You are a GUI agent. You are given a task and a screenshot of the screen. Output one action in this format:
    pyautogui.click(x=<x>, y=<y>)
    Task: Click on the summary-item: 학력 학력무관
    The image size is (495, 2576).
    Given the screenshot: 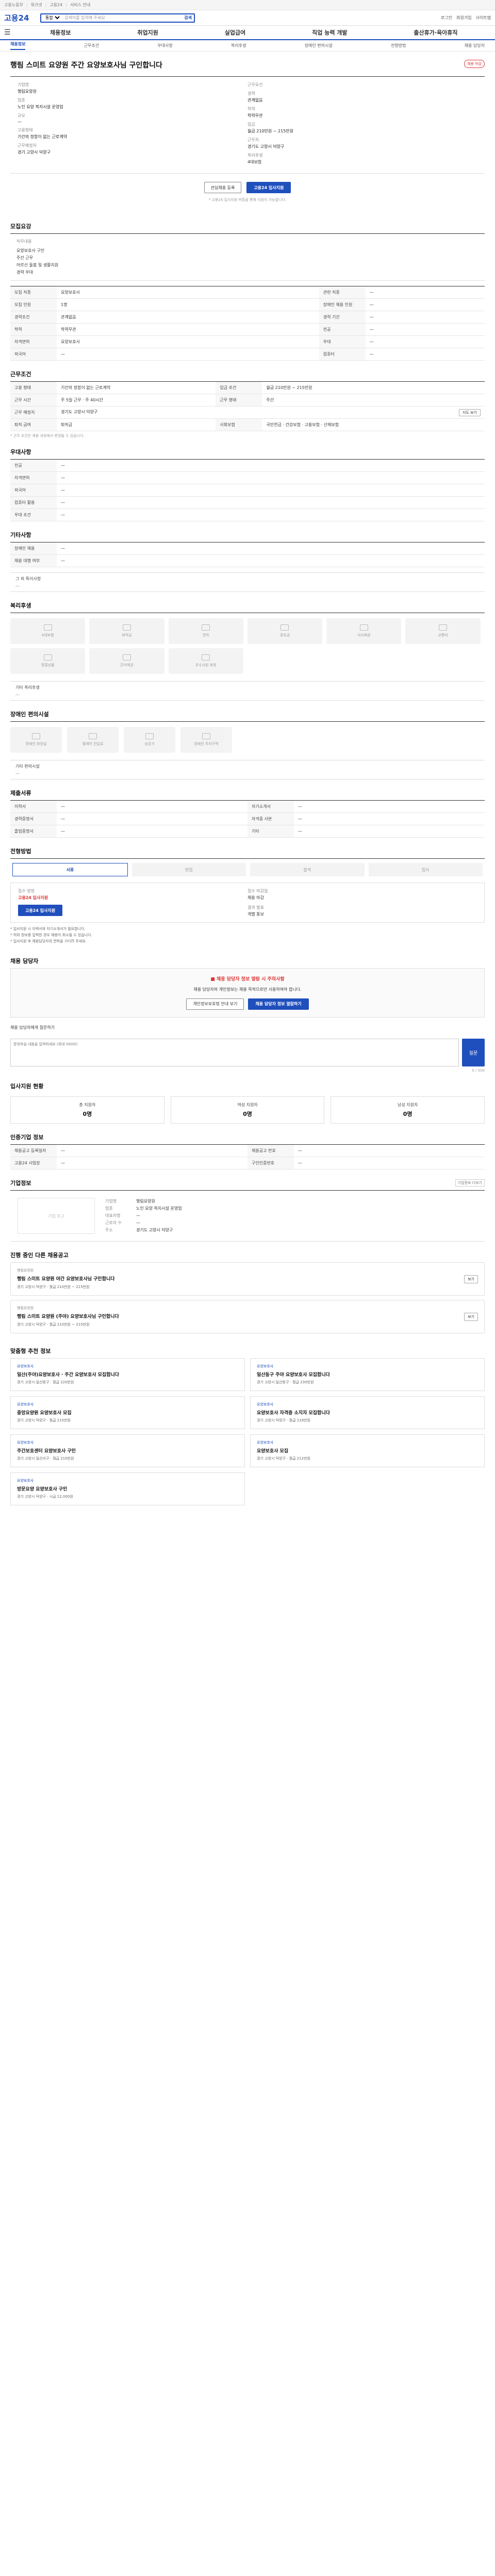 What is the action you would take?
    pyautogui.click(x=362, y=112)
    